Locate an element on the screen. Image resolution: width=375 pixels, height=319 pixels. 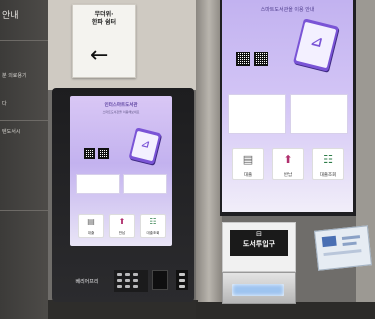
card-reader is located at coordinates (160, 280).